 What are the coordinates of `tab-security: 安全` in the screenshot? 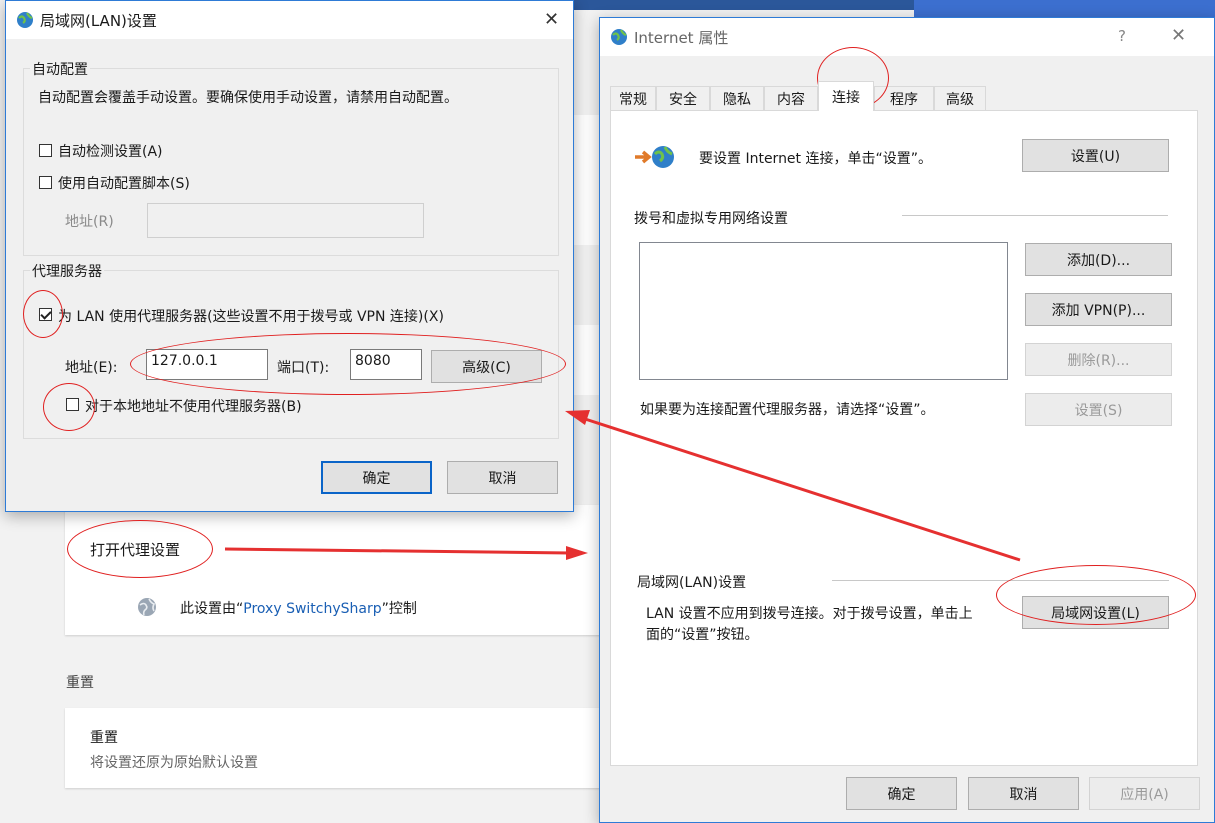 It's located at (683, 98).